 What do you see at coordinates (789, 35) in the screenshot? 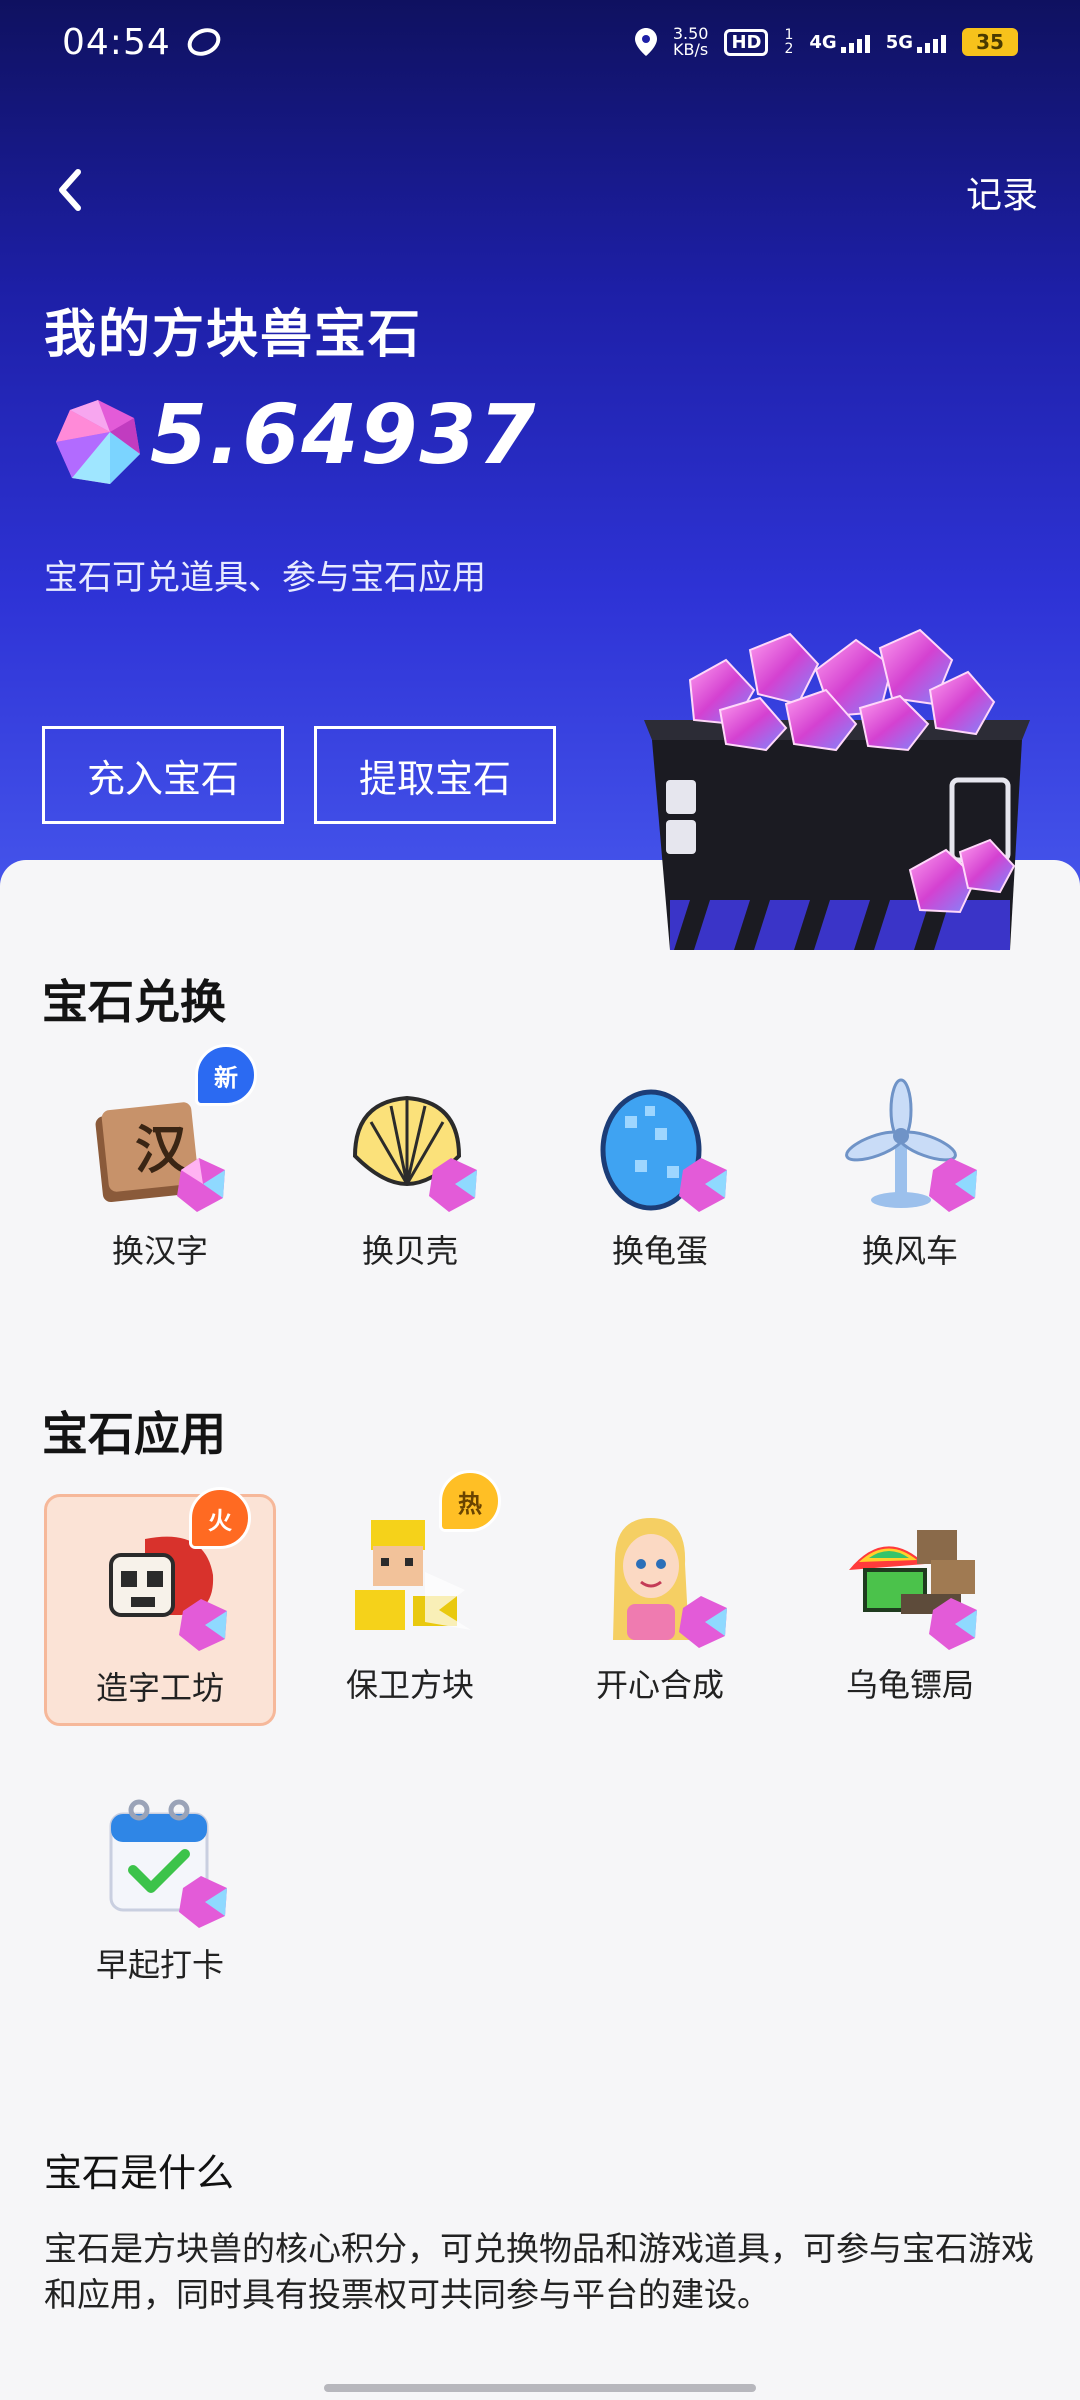
I see `sim1-label: 1` at bounding box center [789, 35].